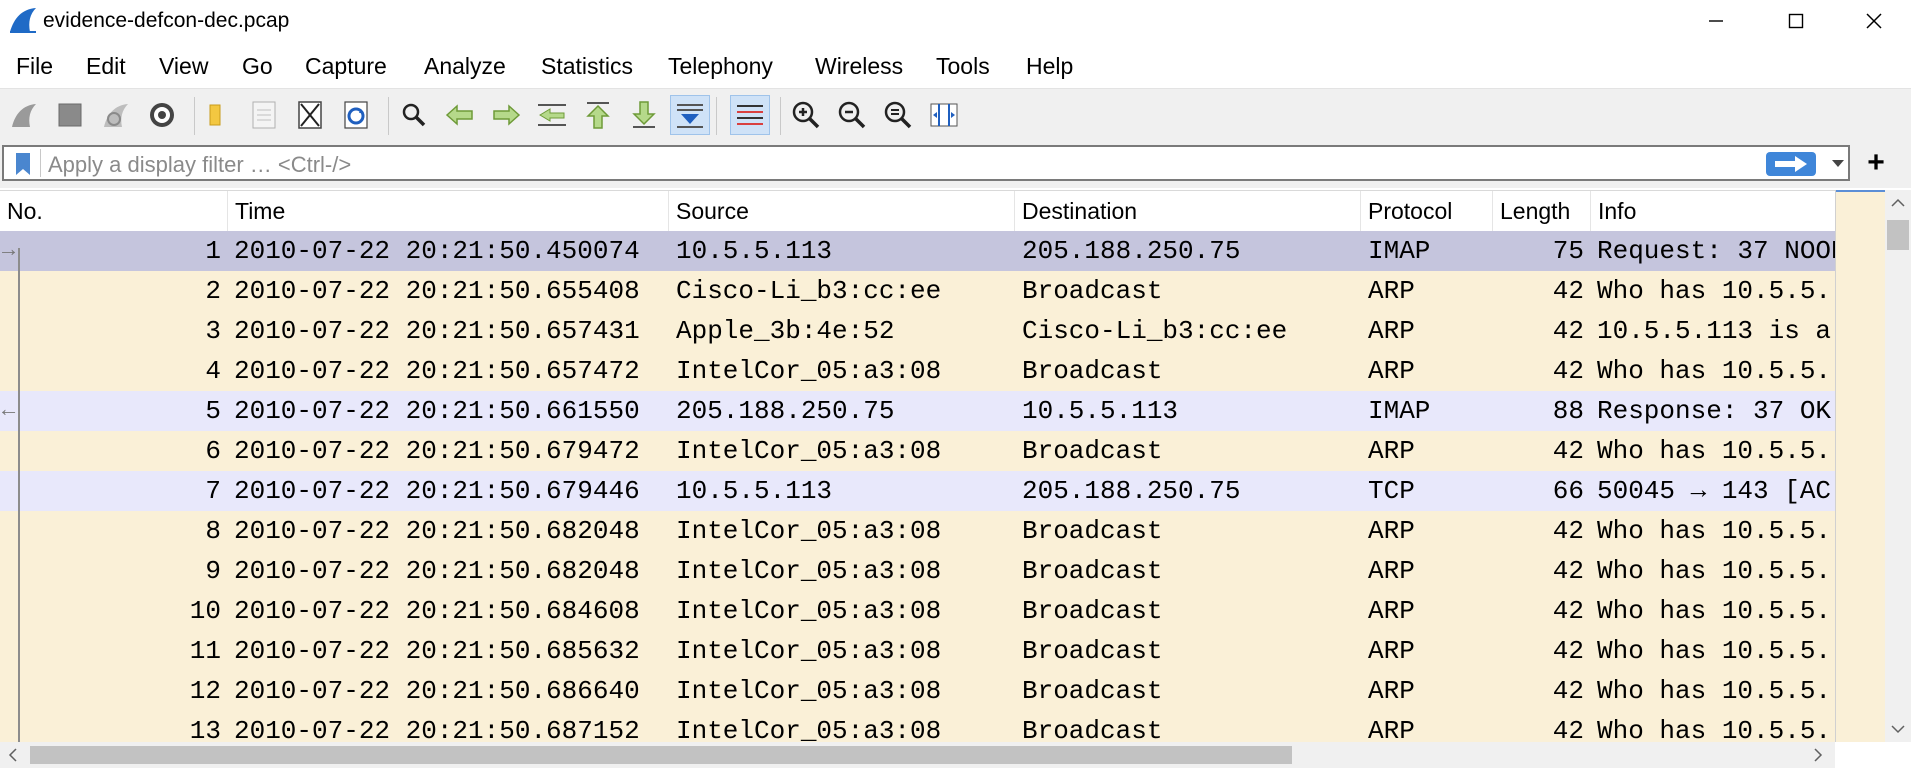 This screenshot has width=1911, height=768. Describe the element at coordinates (1713, 211) in the screenshot. I see `column-header-info: Info` at that location.